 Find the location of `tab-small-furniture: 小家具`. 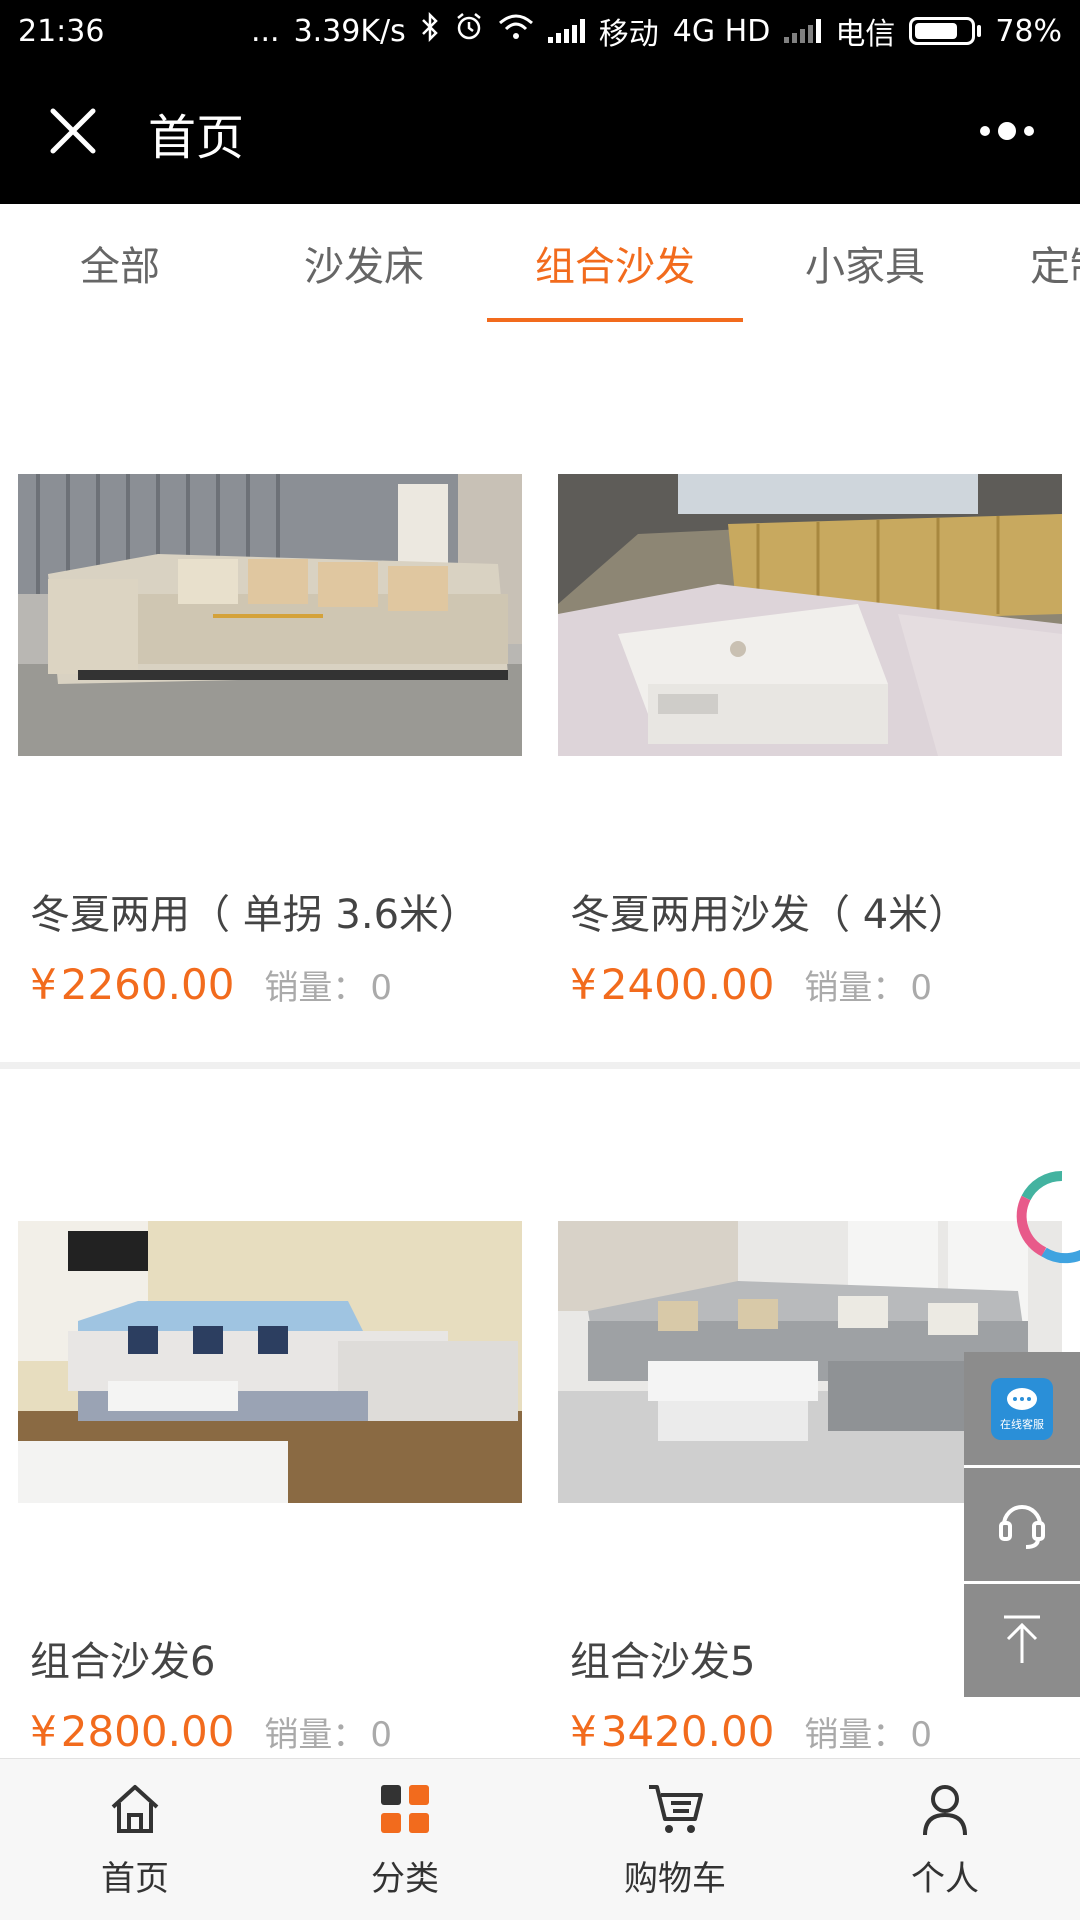

tab-small-furniture: 小家具 is located at coordinates (865, 263).